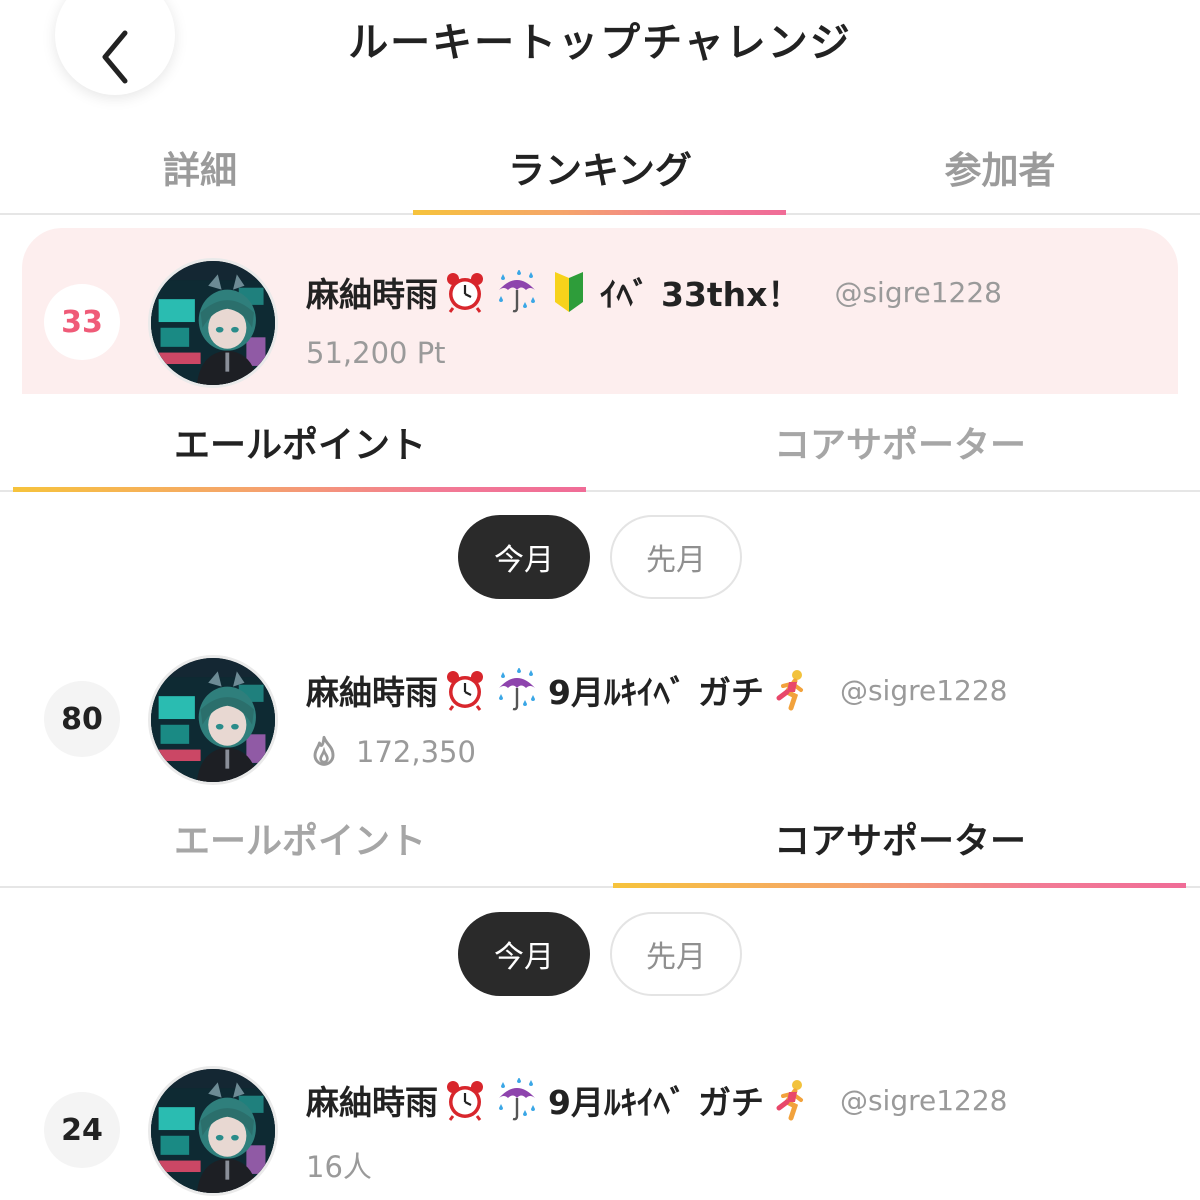 The width and height of the screenshot is (1200, 1200). I want to click on flame-icon, so click(324, 752).